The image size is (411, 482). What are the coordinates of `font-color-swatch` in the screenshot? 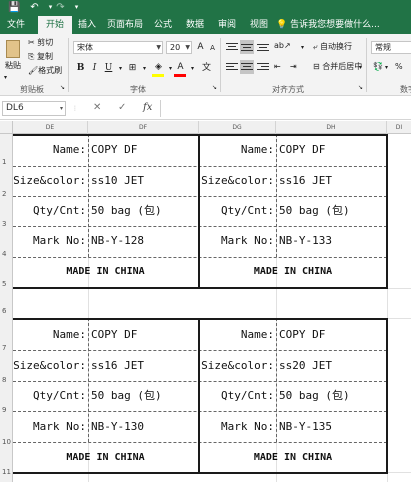 It's located at (180, 75).